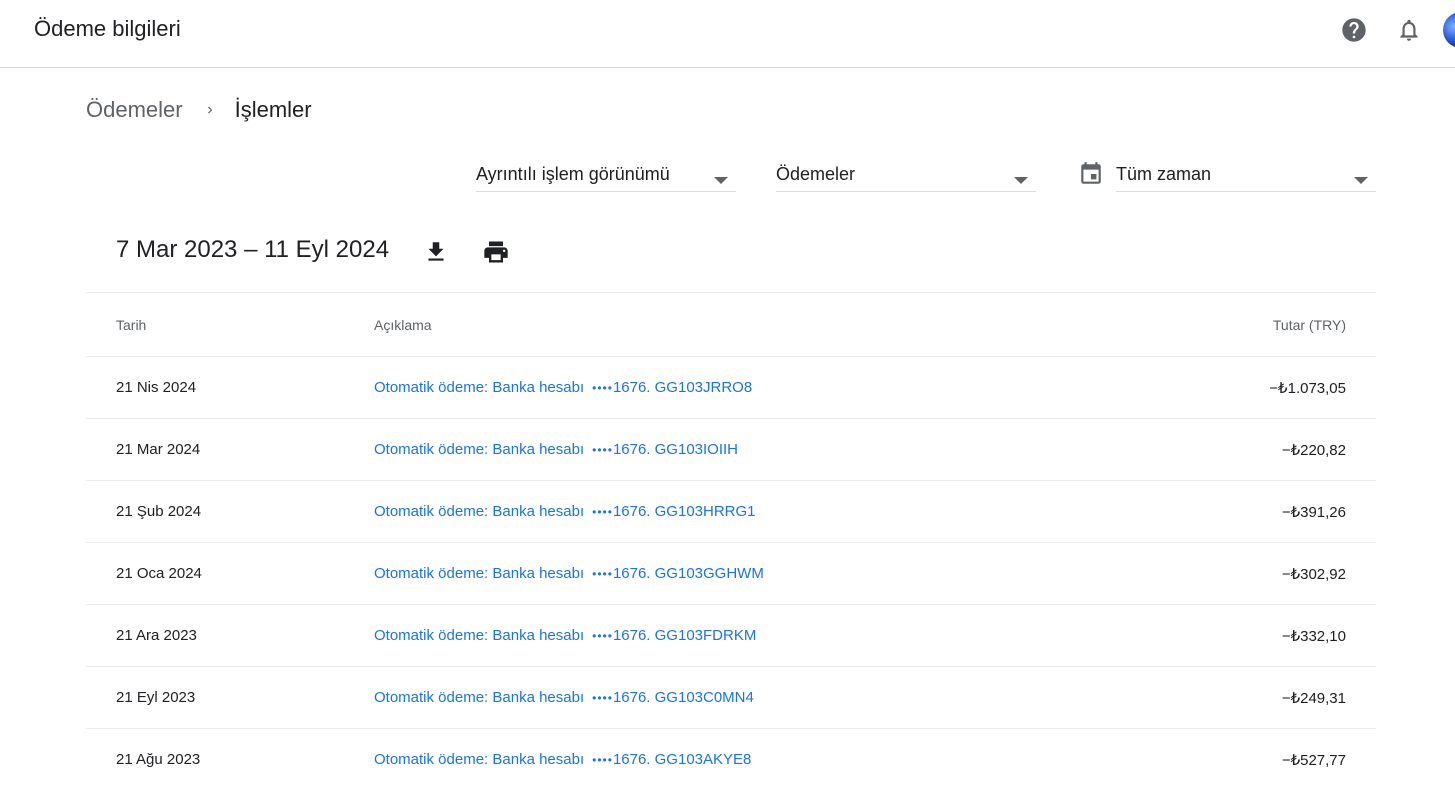 This screenshot has width=1455, height=798. Describe the element at coordinates (403, 324) in the screenshot. I see `column-header-description: Açıklama` at that location.